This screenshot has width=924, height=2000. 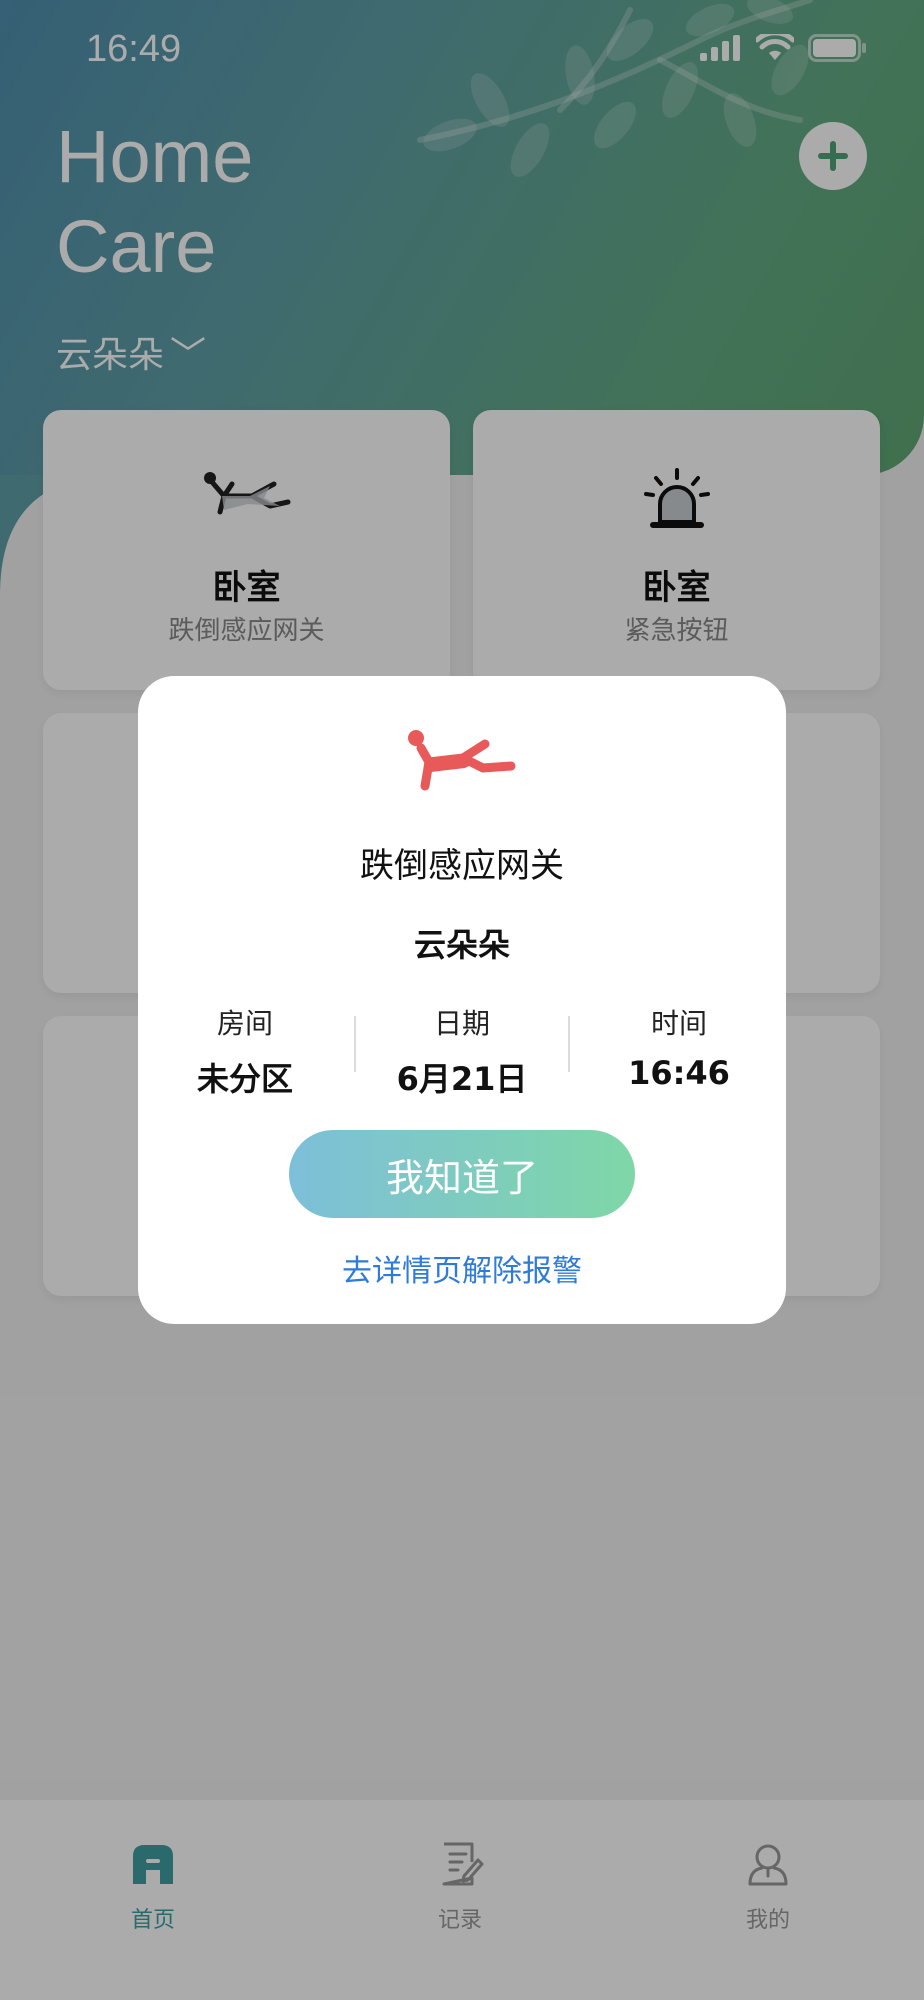 I want to click on fall-person-icon, so click(x=462, y=761).